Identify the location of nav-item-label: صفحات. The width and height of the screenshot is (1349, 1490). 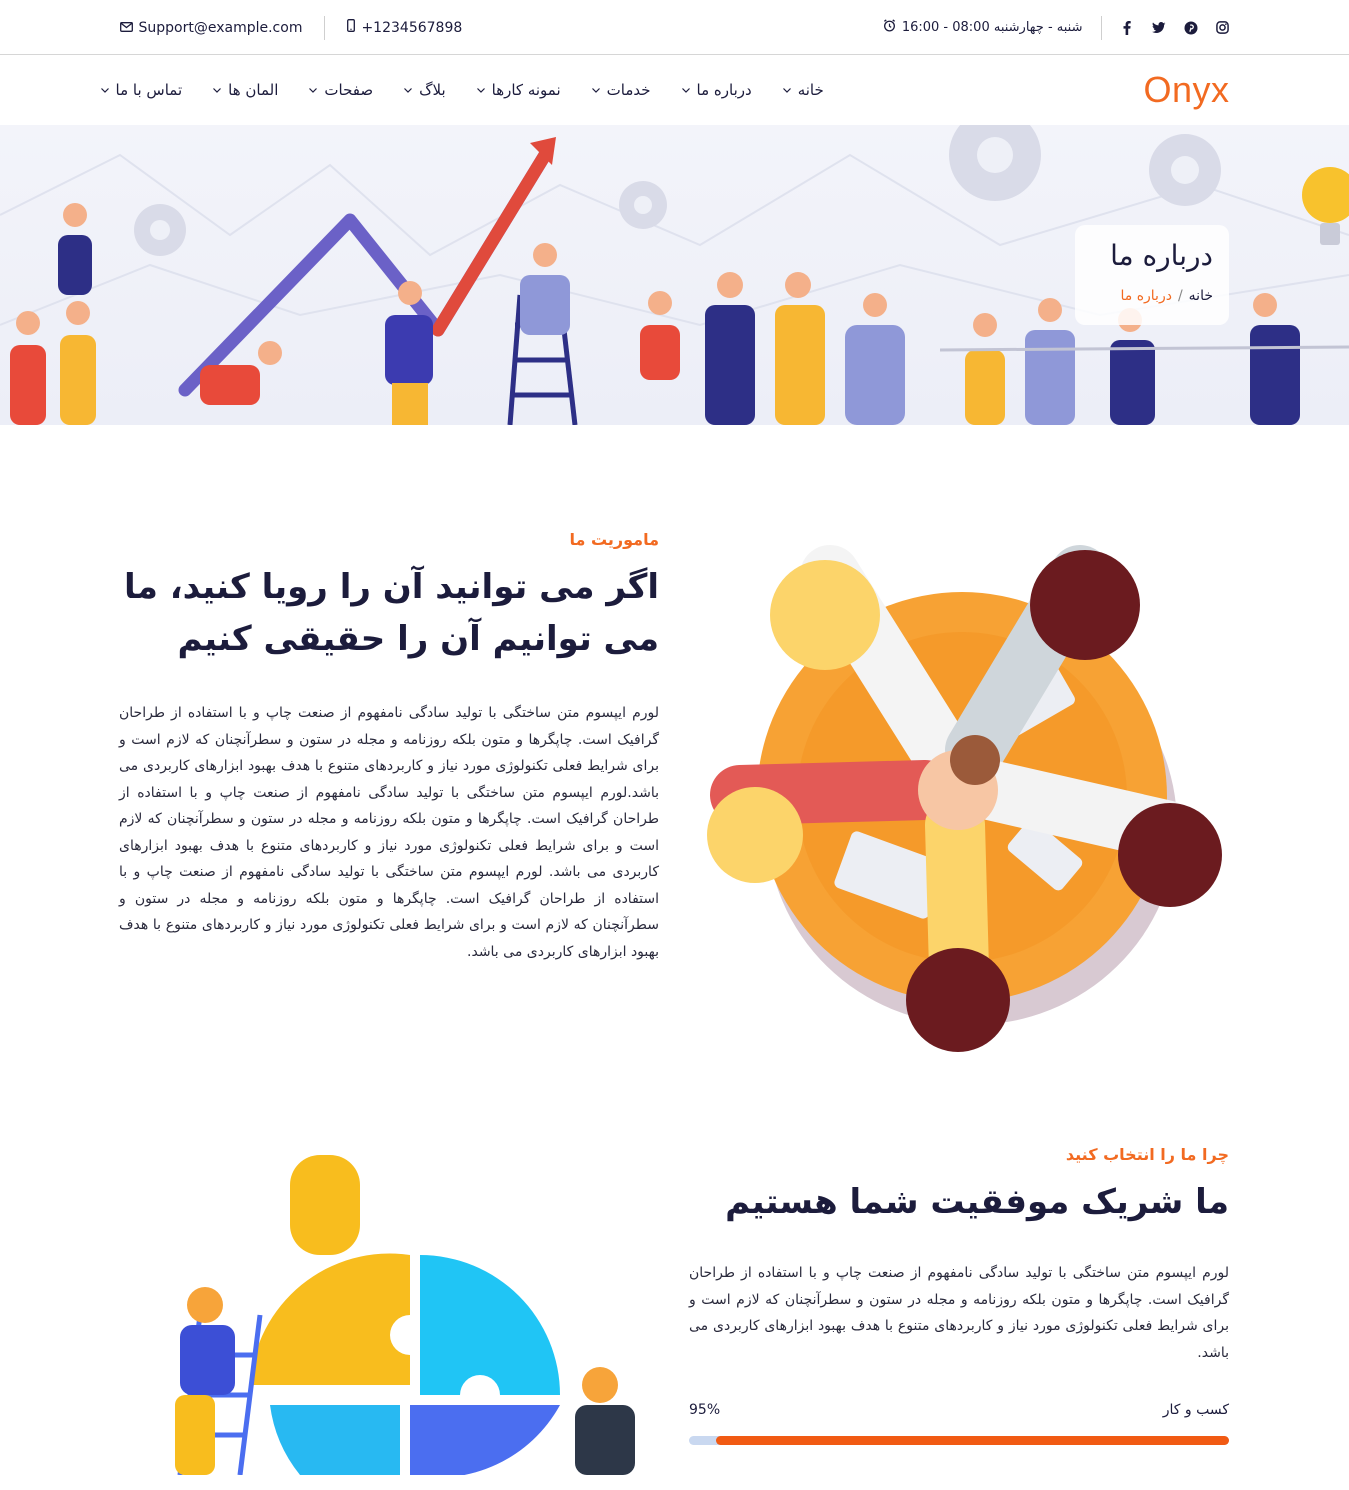
(349, 90).